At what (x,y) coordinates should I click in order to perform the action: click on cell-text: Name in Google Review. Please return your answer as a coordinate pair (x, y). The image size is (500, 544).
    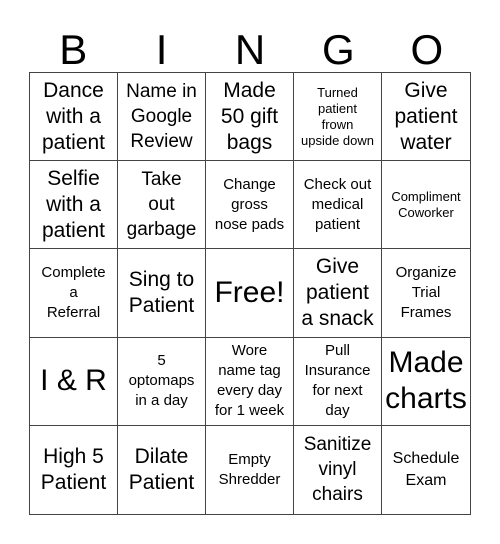
    Looking at the image, I should click on (161, 117).